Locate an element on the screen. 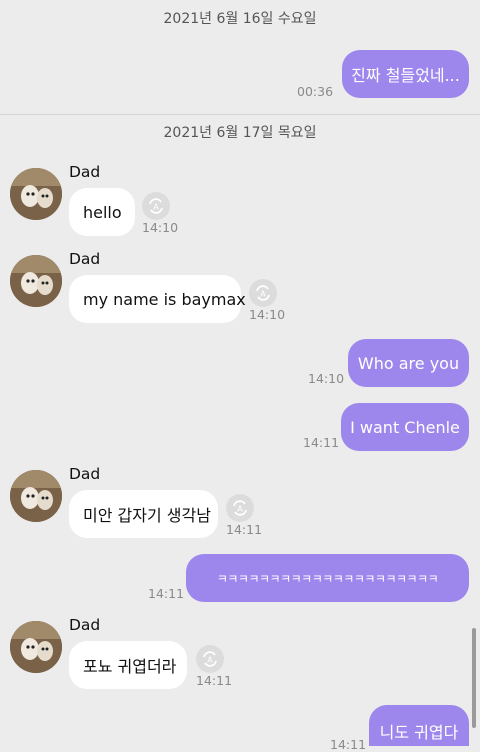 The image size is (480, 752). date-separator: 2021년 6월 16일 수요일 is located at coordinates (240, 19).